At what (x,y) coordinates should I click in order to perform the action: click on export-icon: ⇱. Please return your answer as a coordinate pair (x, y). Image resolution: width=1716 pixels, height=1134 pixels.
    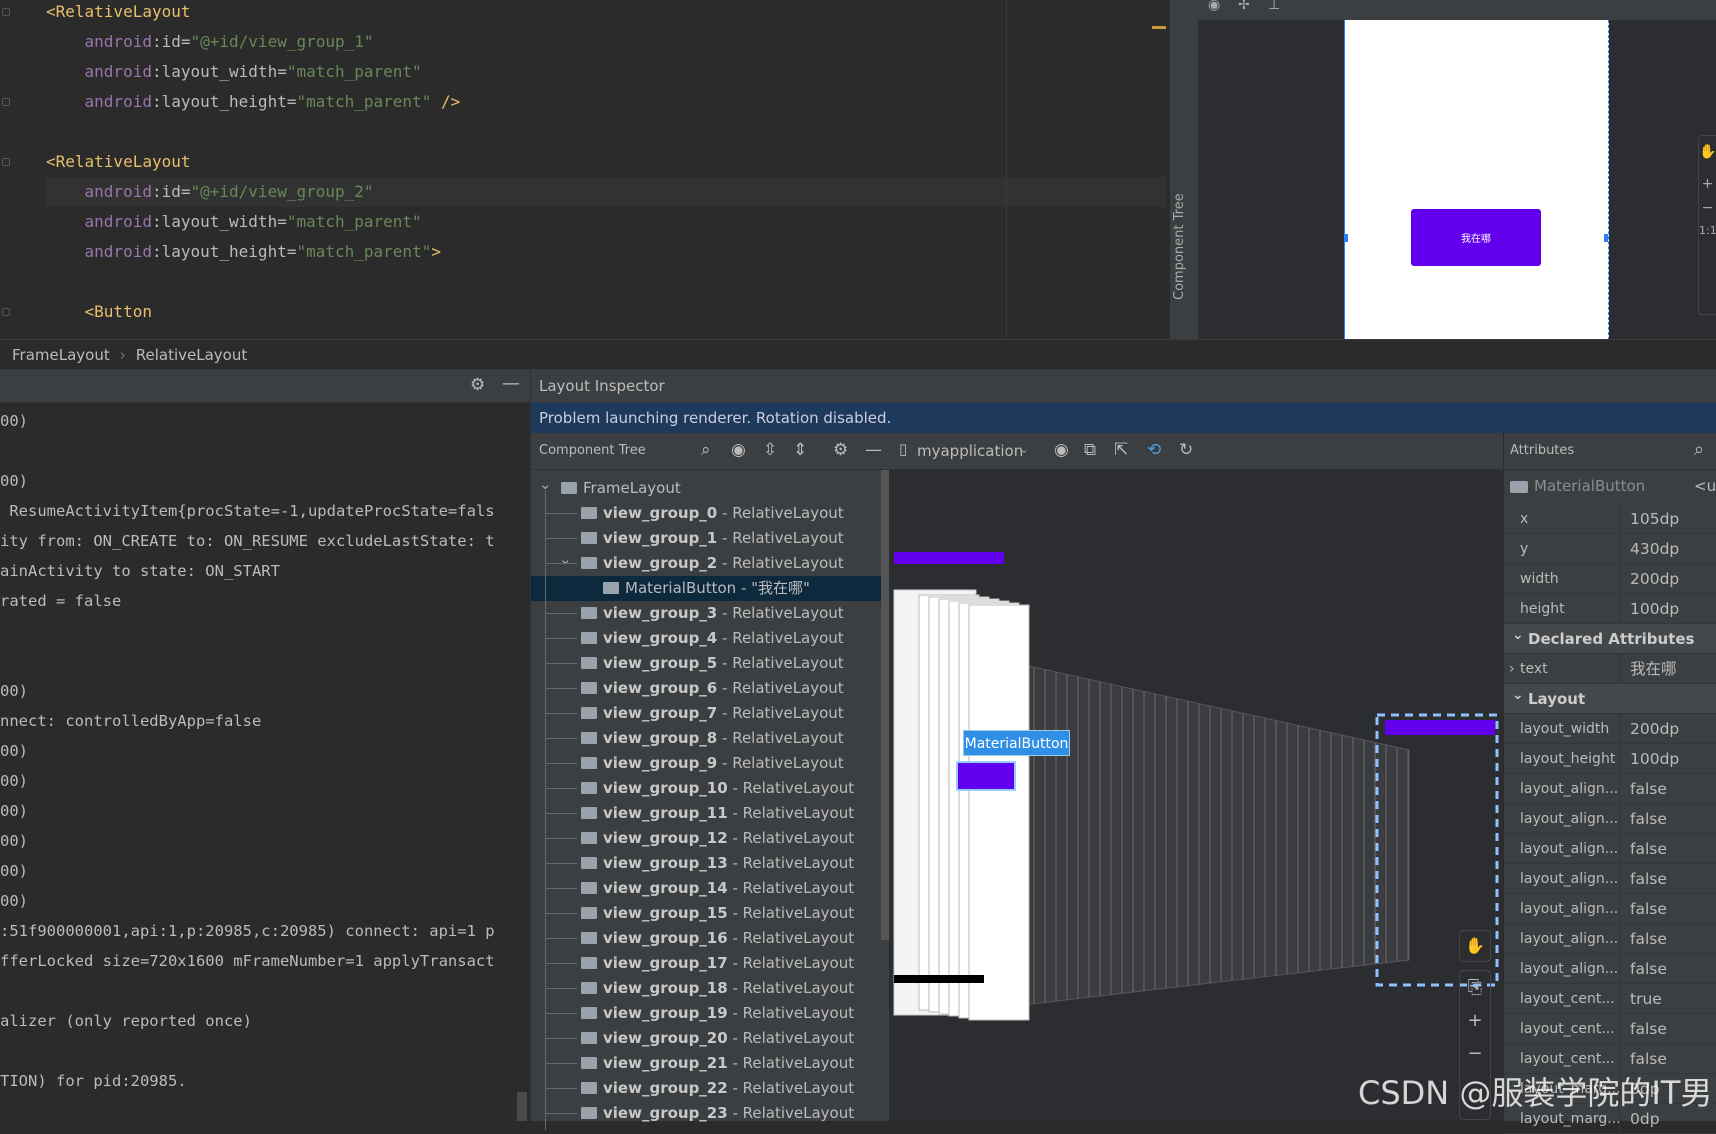
    Looking at the image, I should click on (1121, 450).